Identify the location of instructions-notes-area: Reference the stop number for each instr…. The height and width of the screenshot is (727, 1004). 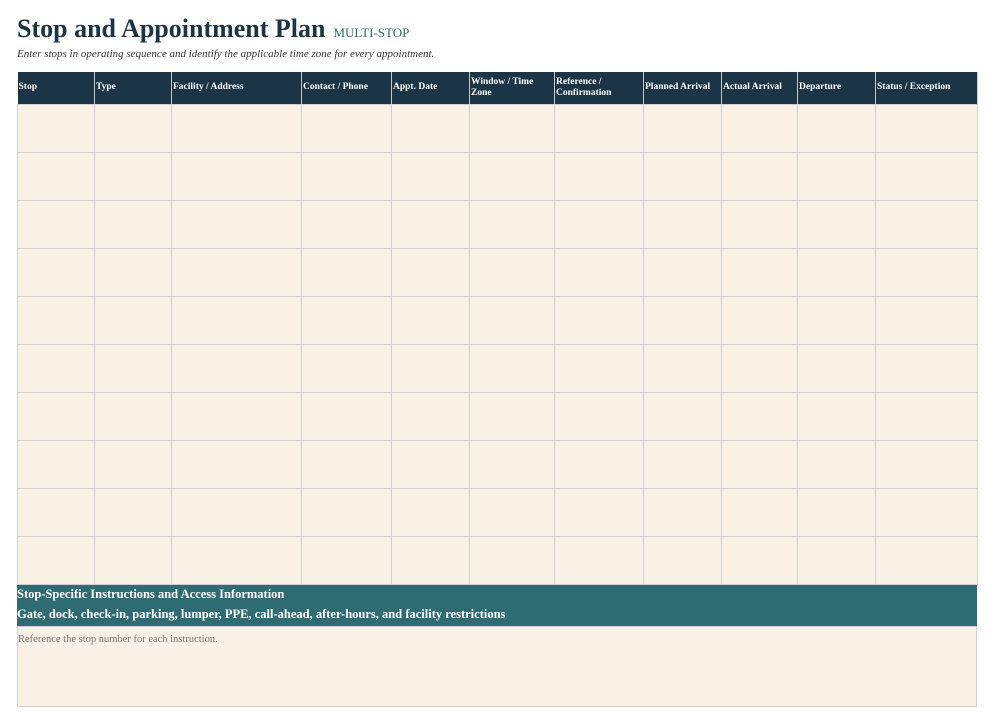
(497, 666).